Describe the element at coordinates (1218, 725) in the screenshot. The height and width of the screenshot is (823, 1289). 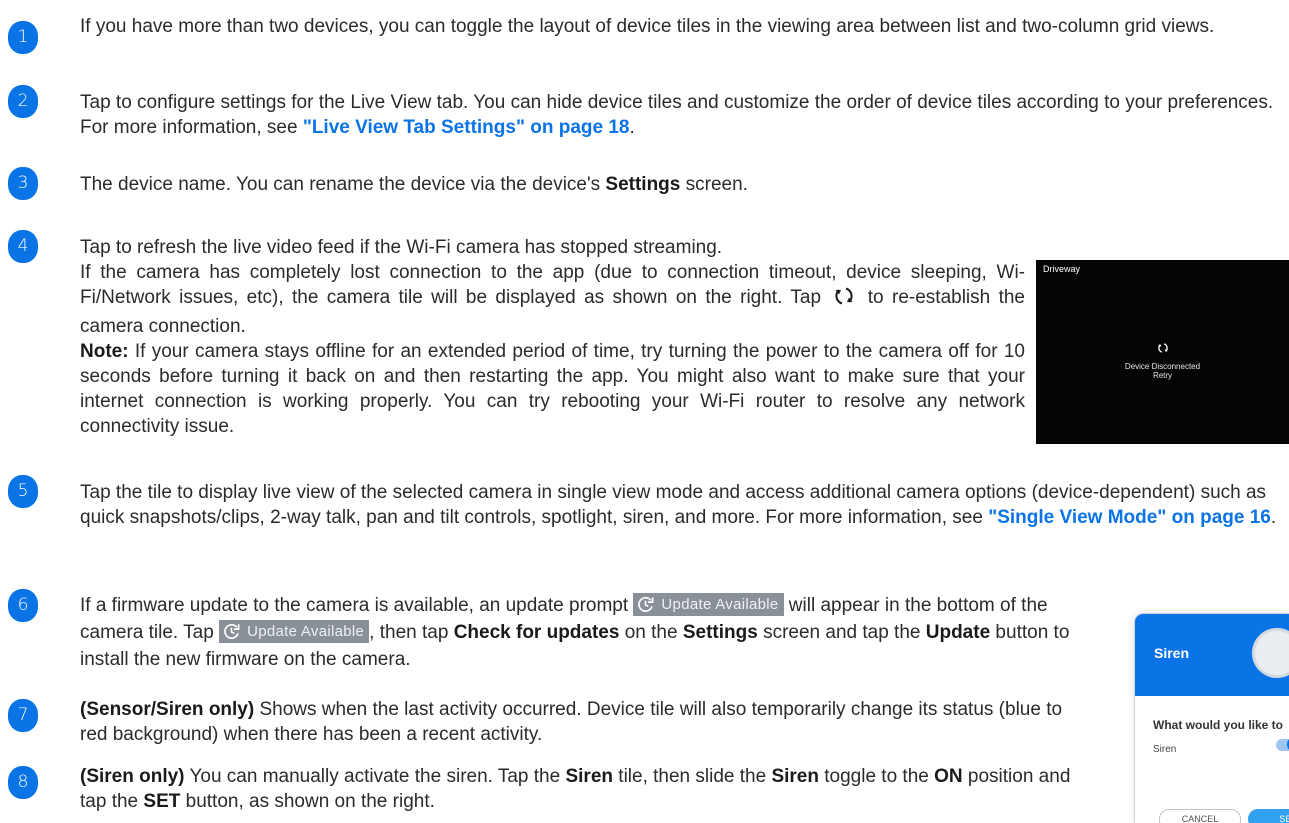
I see `siren-dialog-question: What would you like to` at that location.